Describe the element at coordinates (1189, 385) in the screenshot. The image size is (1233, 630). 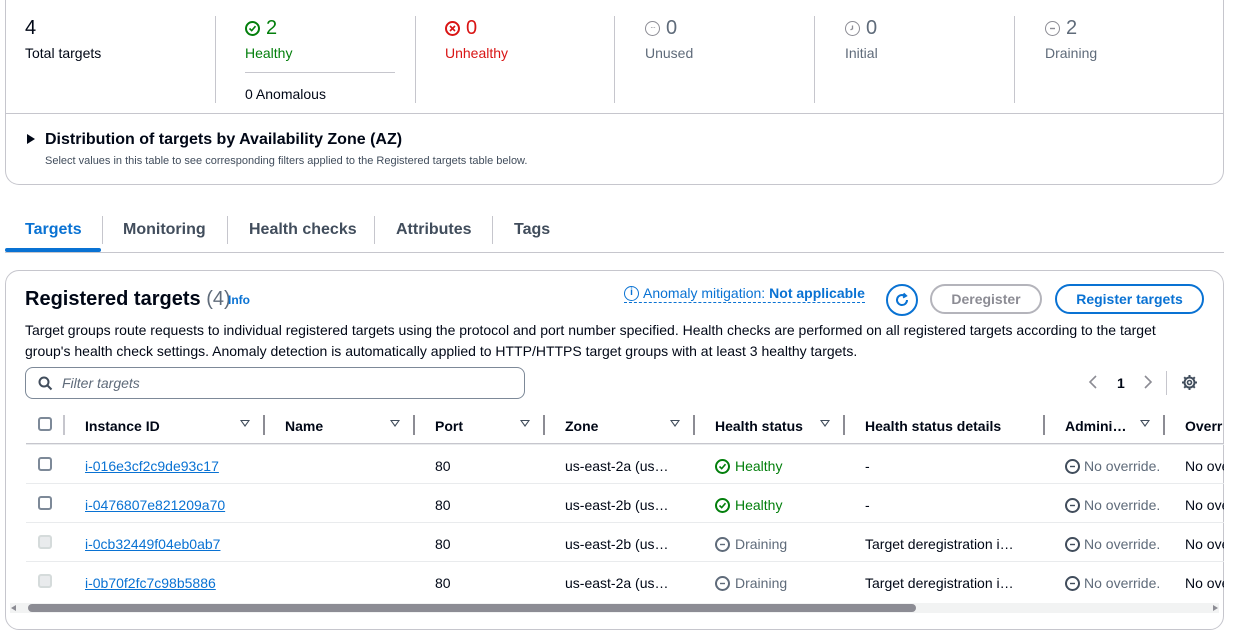
I see `gear-icon` at that location.